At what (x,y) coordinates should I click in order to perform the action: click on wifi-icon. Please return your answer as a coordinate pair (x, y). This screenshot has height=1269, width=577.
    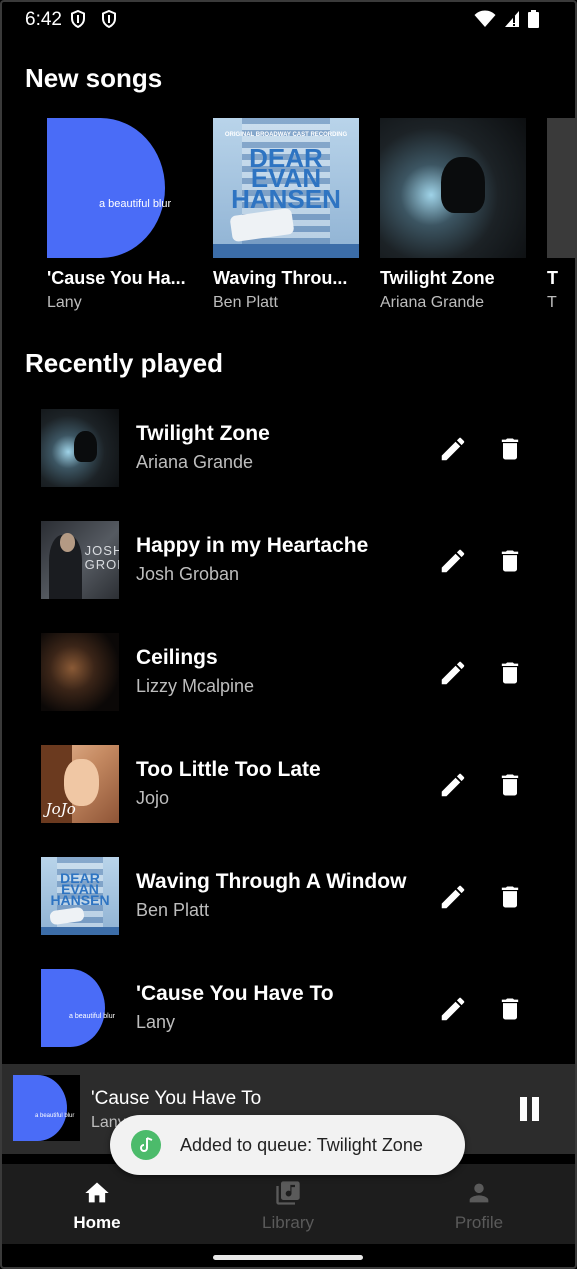
    Looking at the image, I should click on (485, 18).